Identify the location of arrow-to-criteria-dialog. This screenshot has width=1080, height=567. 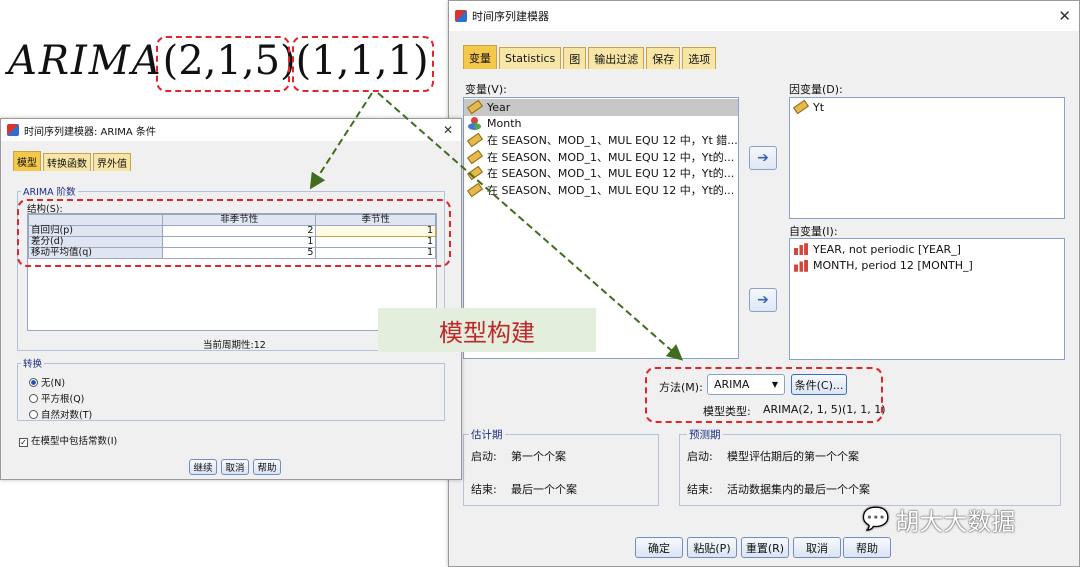
(341, 141).